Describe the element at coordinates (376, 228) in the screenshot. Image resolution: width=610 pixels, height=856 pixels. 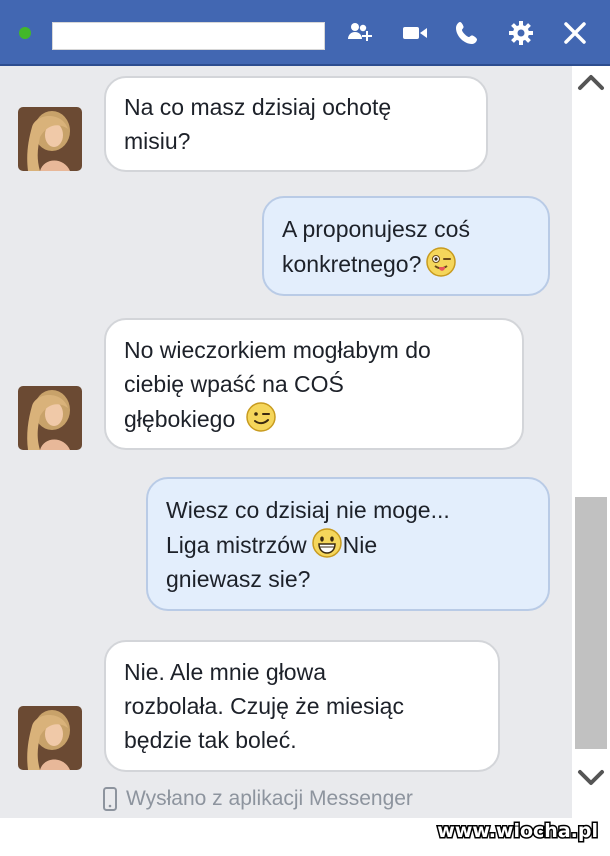
I see `message-text-line: A proponujesz coś` at that location.